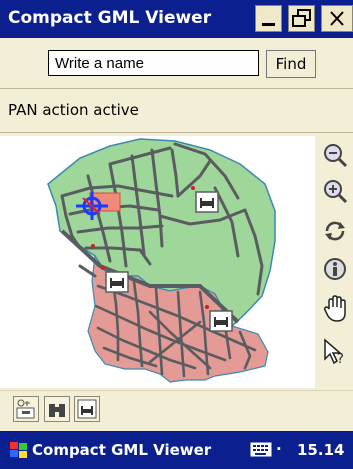 The width and height of the screenshot is (353, 469). I want to click on status-text: PAN action active, so click(73, 110).